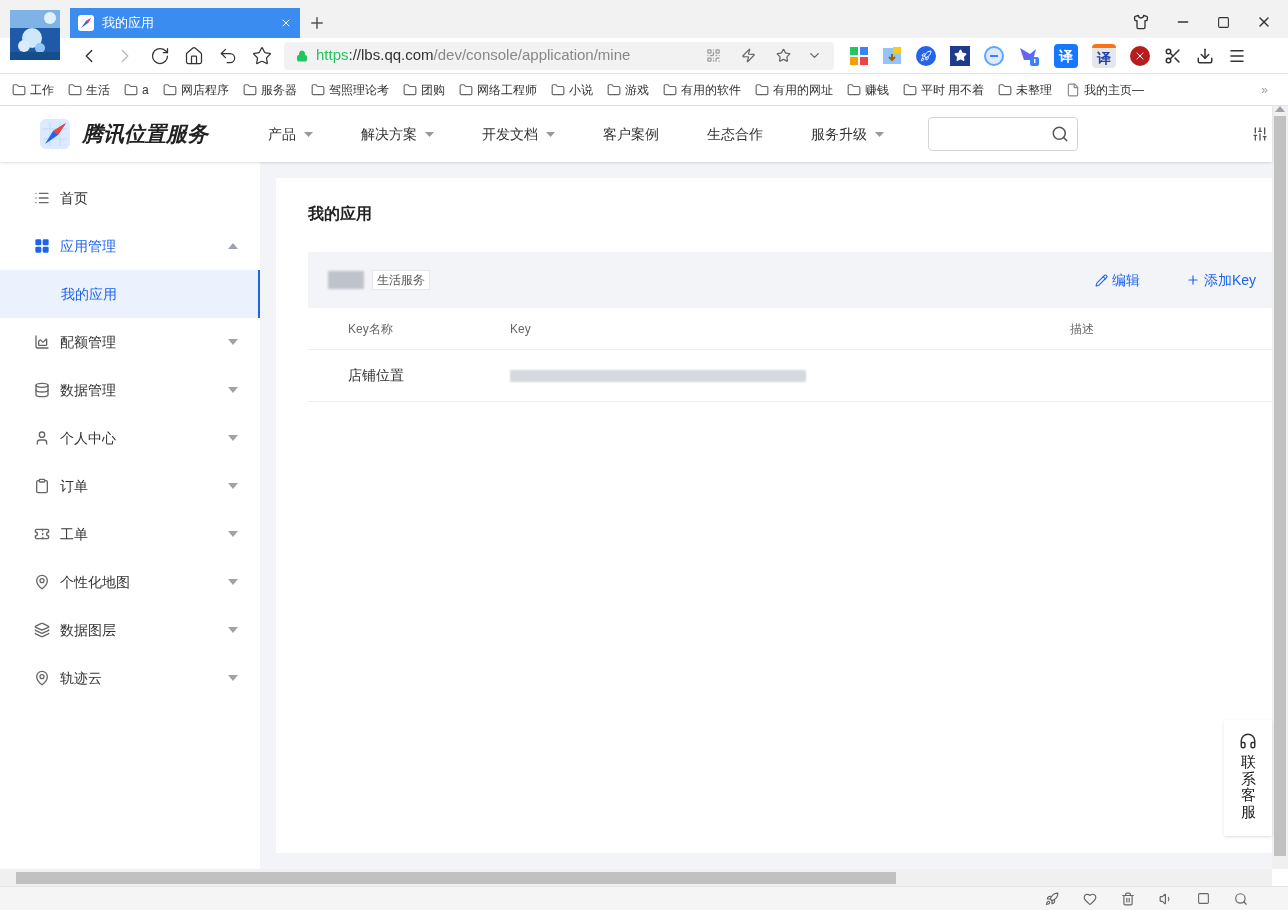 This screenshot has width=1288, height=910. I want to click on sidebar-item: 配额管理, so click(130, 342).